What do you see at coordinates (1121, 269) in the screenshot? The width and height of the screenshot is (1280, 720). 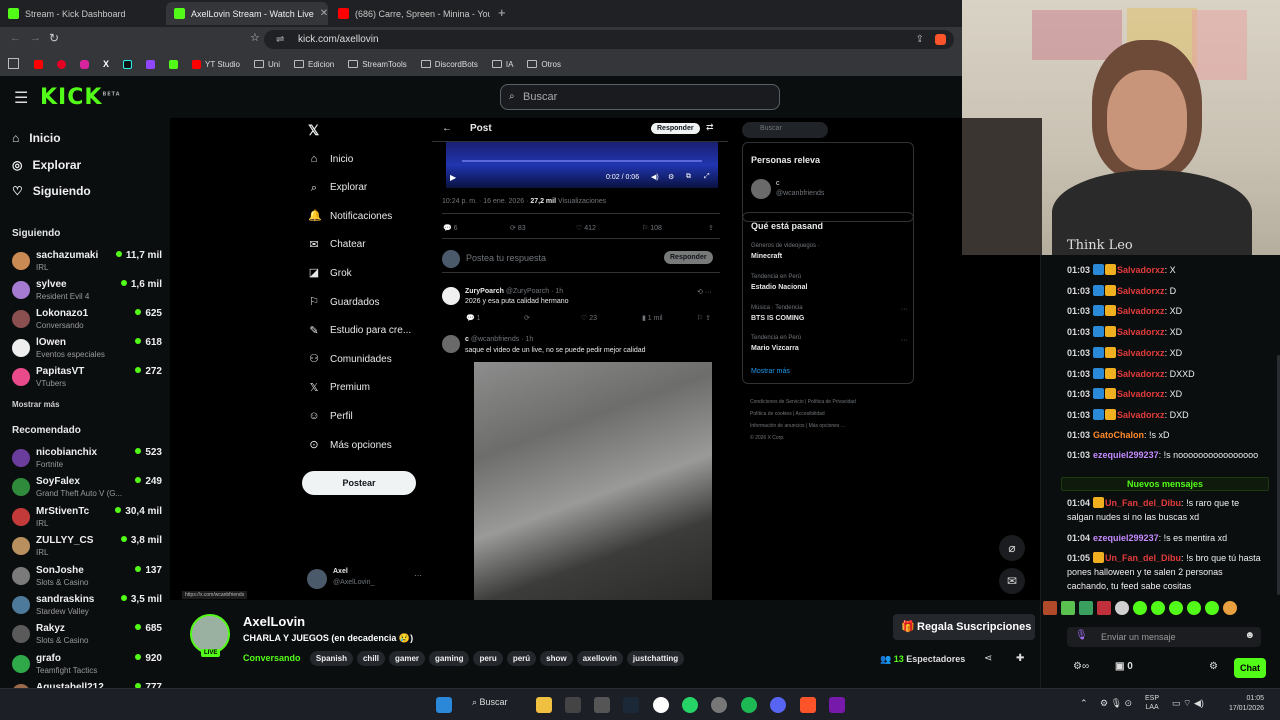 I see `chat-message: 01:03 Salvadorxz: X` at bounding box center [1121, 269].